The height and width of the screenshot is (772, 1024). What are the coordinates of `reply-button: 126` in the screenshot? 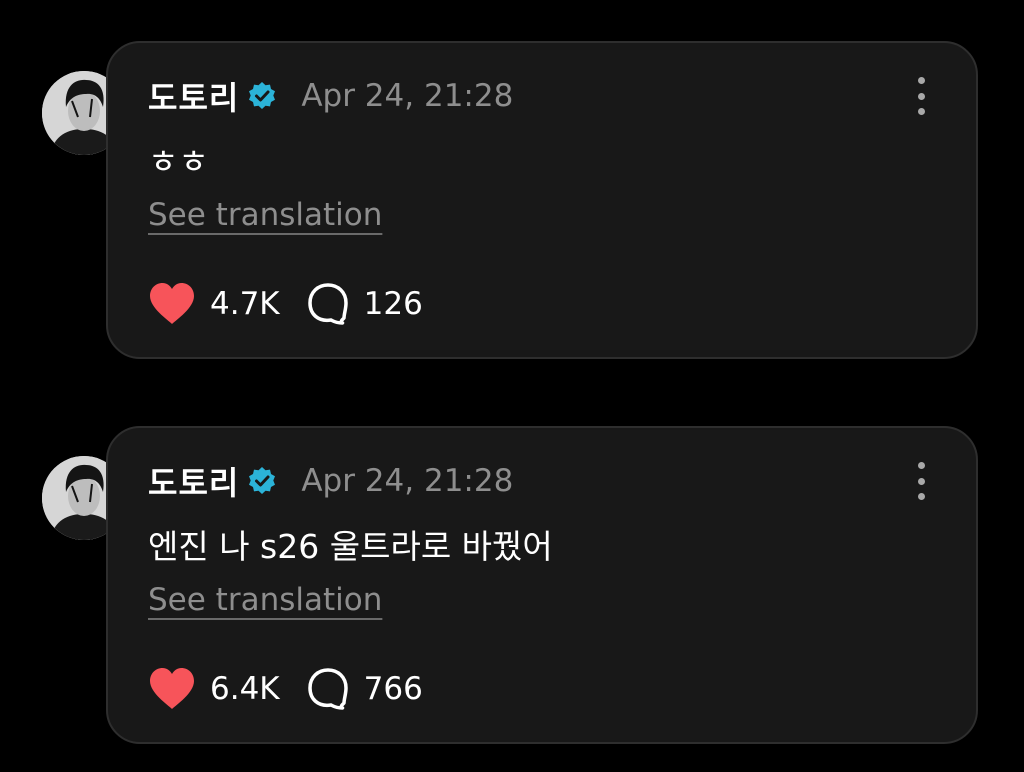 It's located at (364, 304).